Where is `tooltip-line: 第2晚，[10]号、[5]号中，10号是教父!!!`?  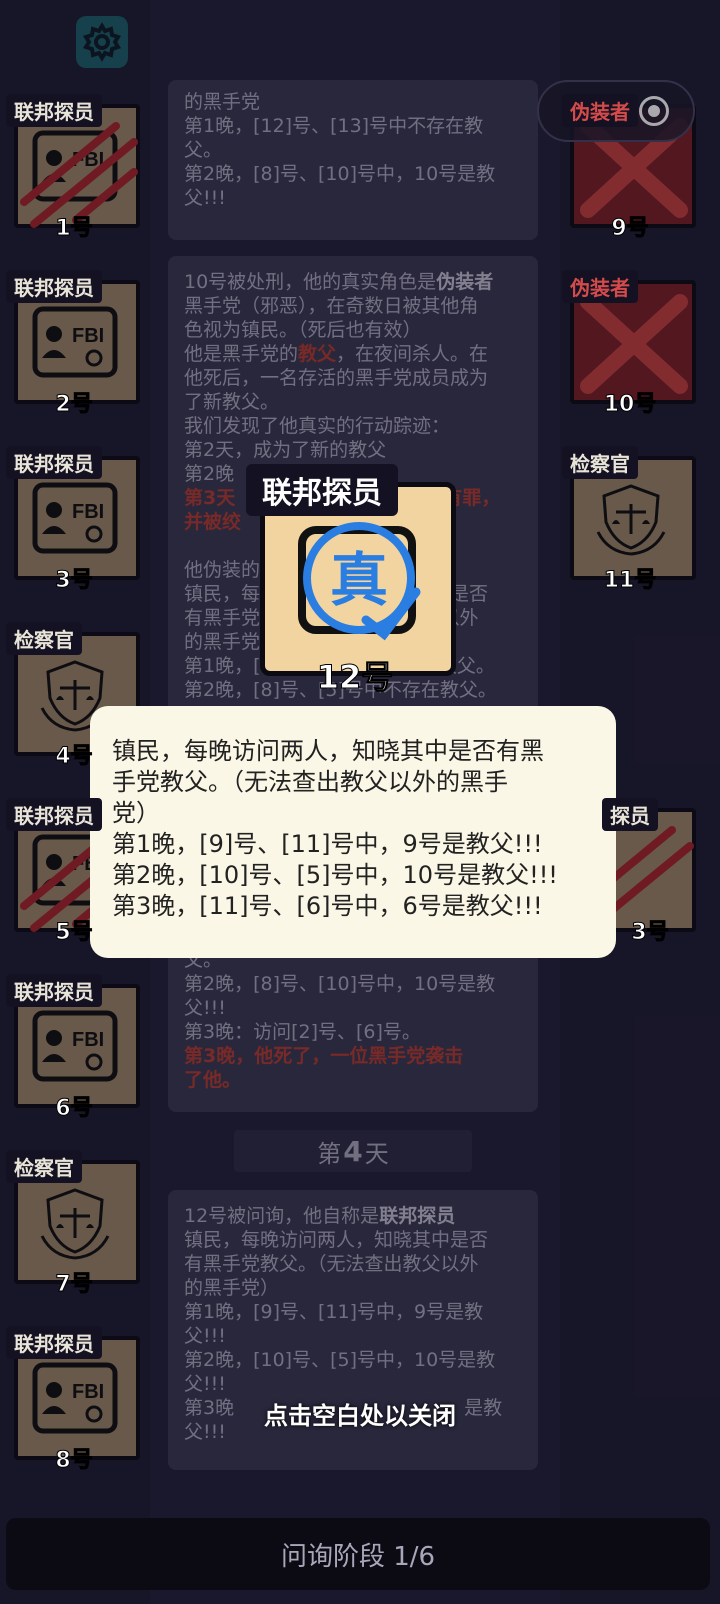 tooltip-line: 第2晚，[10]号、[5]号中，10号是教父!!! is located at coordinates (335, 875).